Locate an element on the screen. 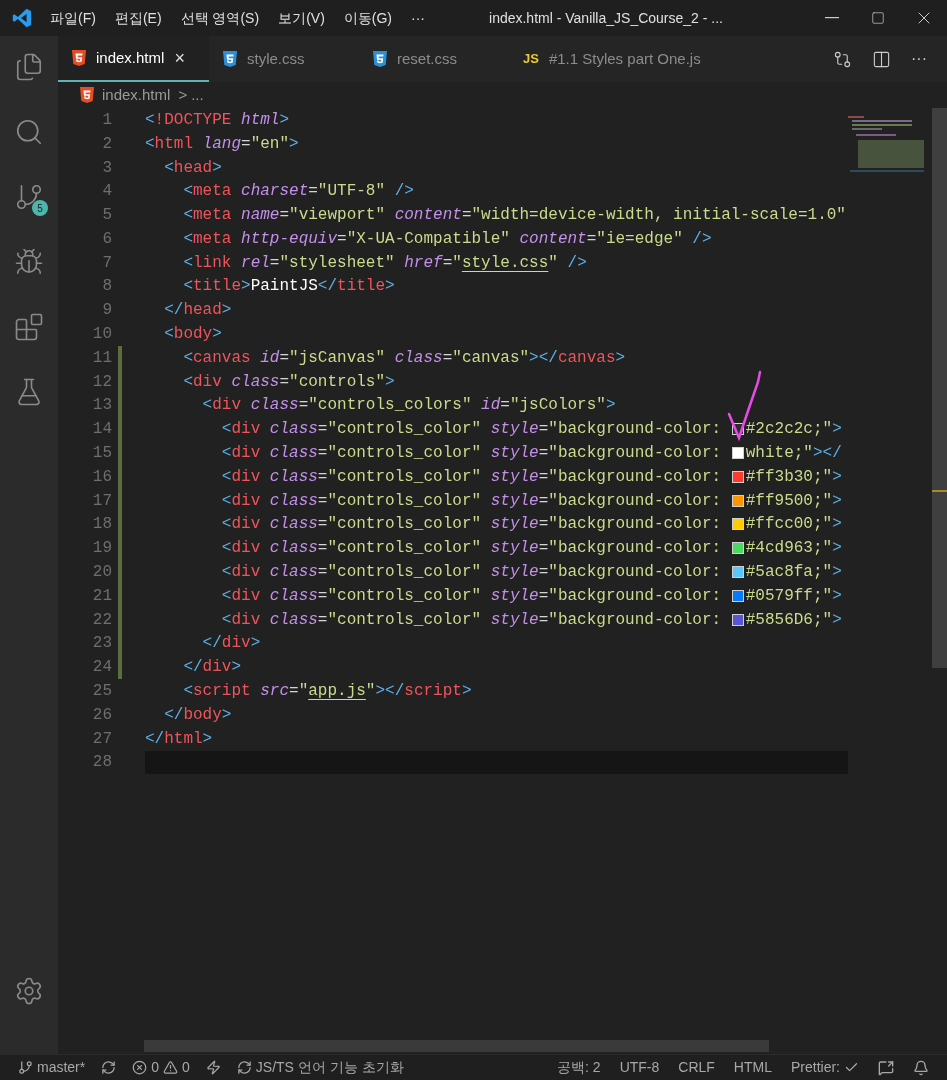  code-token: "background-color: is located at coordinates (635, 477).